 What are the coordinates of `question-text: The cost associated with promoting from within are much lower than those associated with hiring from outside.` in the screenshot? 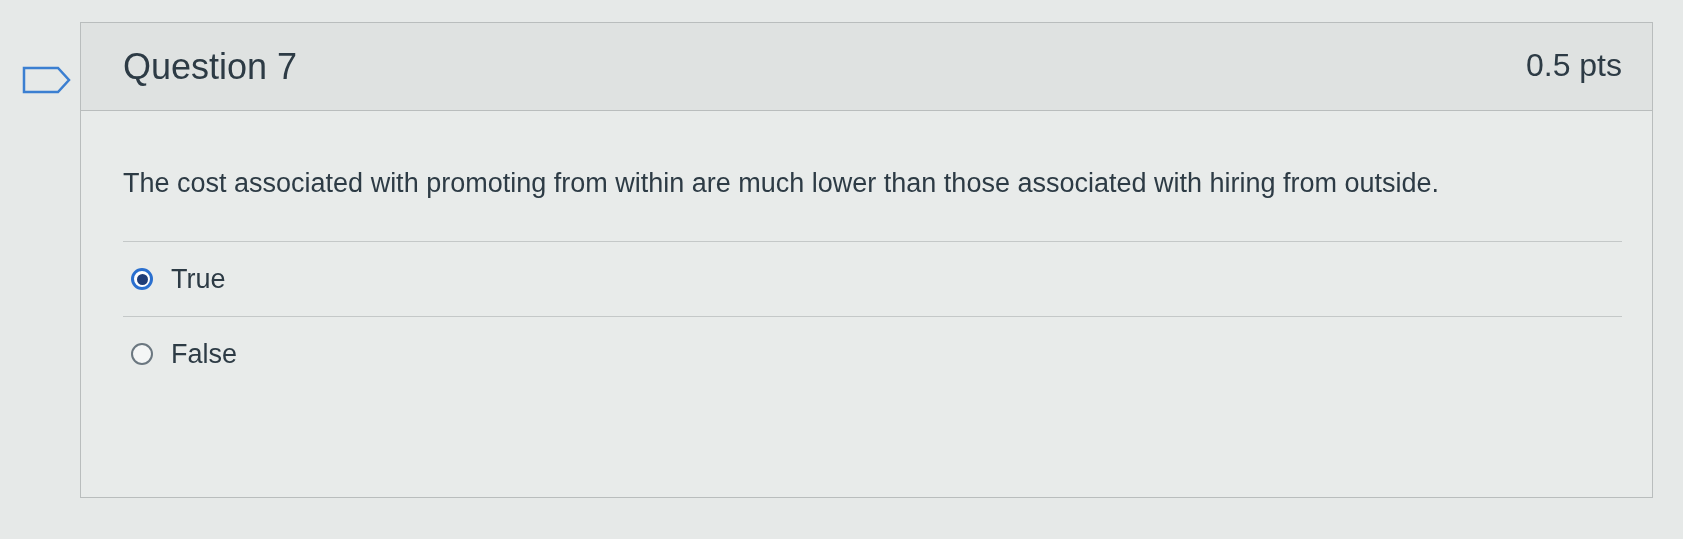 It's located at (782, 183).